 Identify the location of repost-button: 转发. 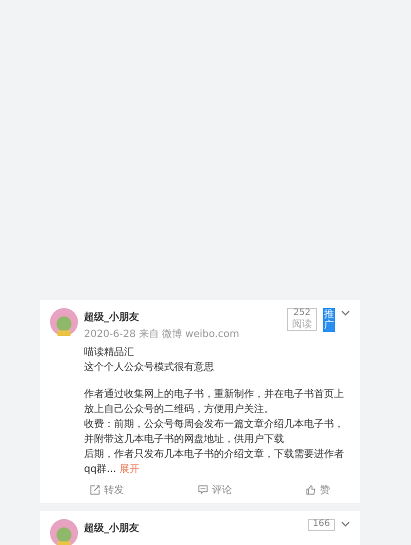
(107, 490).